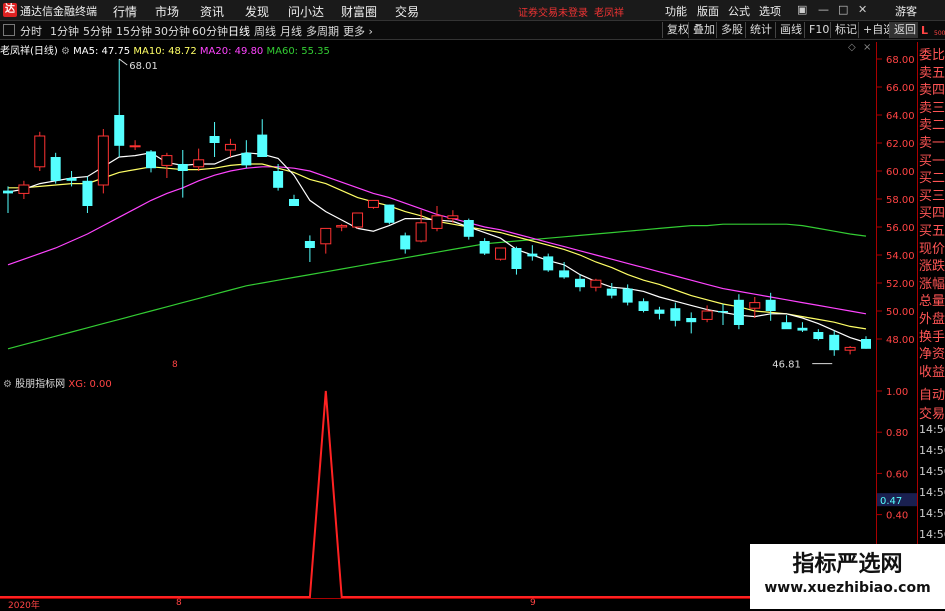 The height and width of the screenshot is (611, 945). What do you see at coordinates (843, 9) in the screenshot?
I see `window-maximize-icon: □` at bounding box center [843, 9].